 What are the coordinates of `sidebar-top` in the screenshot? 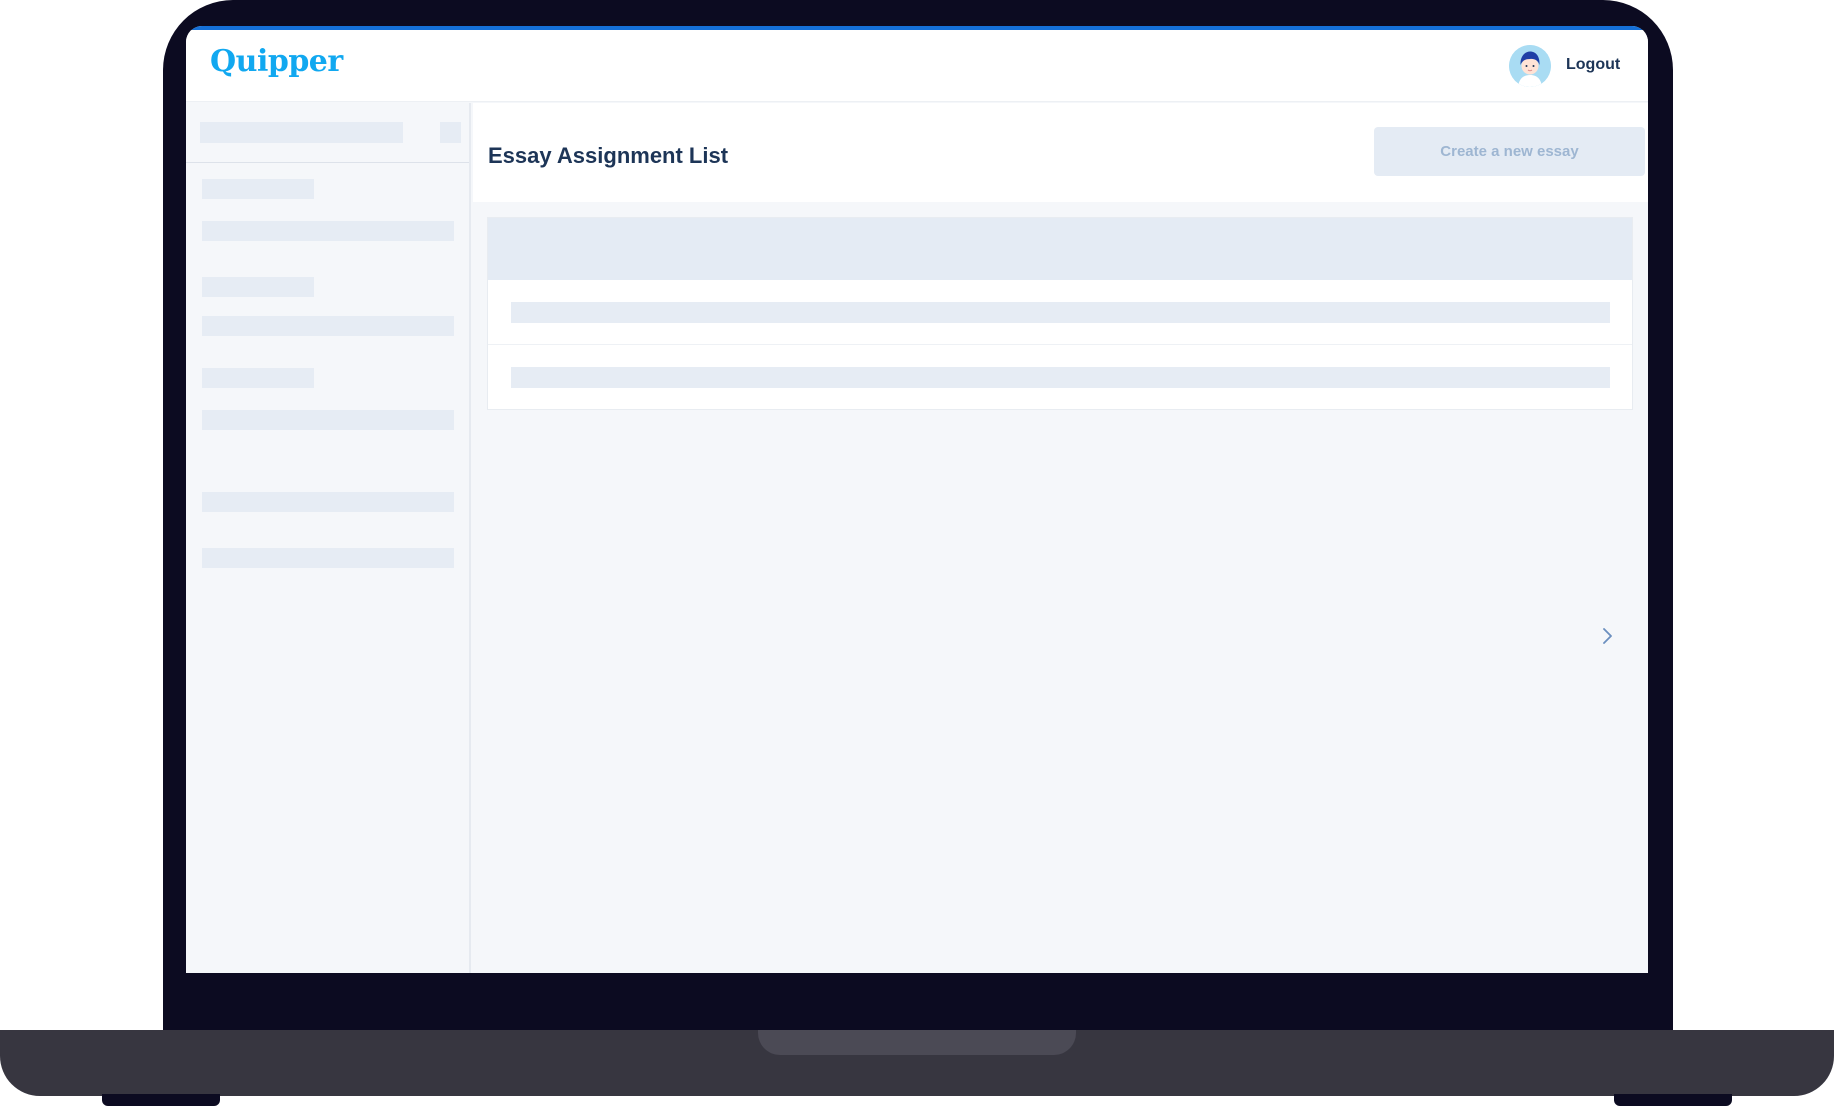 It's located at (327, 133).